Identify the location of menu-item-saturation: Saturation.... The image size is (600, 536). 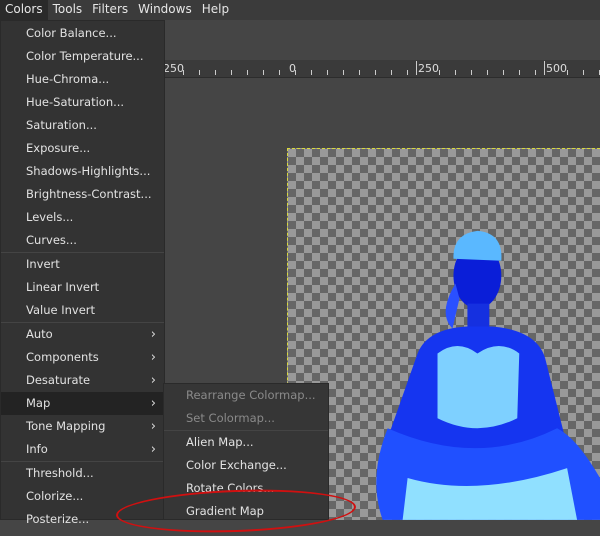
(82, 125).